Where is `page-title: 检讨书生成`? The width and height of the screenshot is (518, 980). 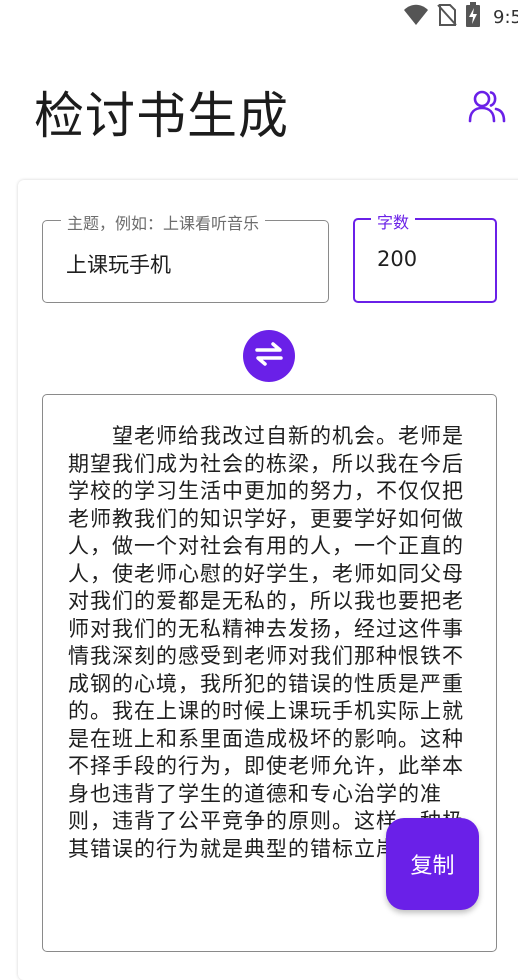 page-title: 检讨书生成 is located at coordinates (161, 116).